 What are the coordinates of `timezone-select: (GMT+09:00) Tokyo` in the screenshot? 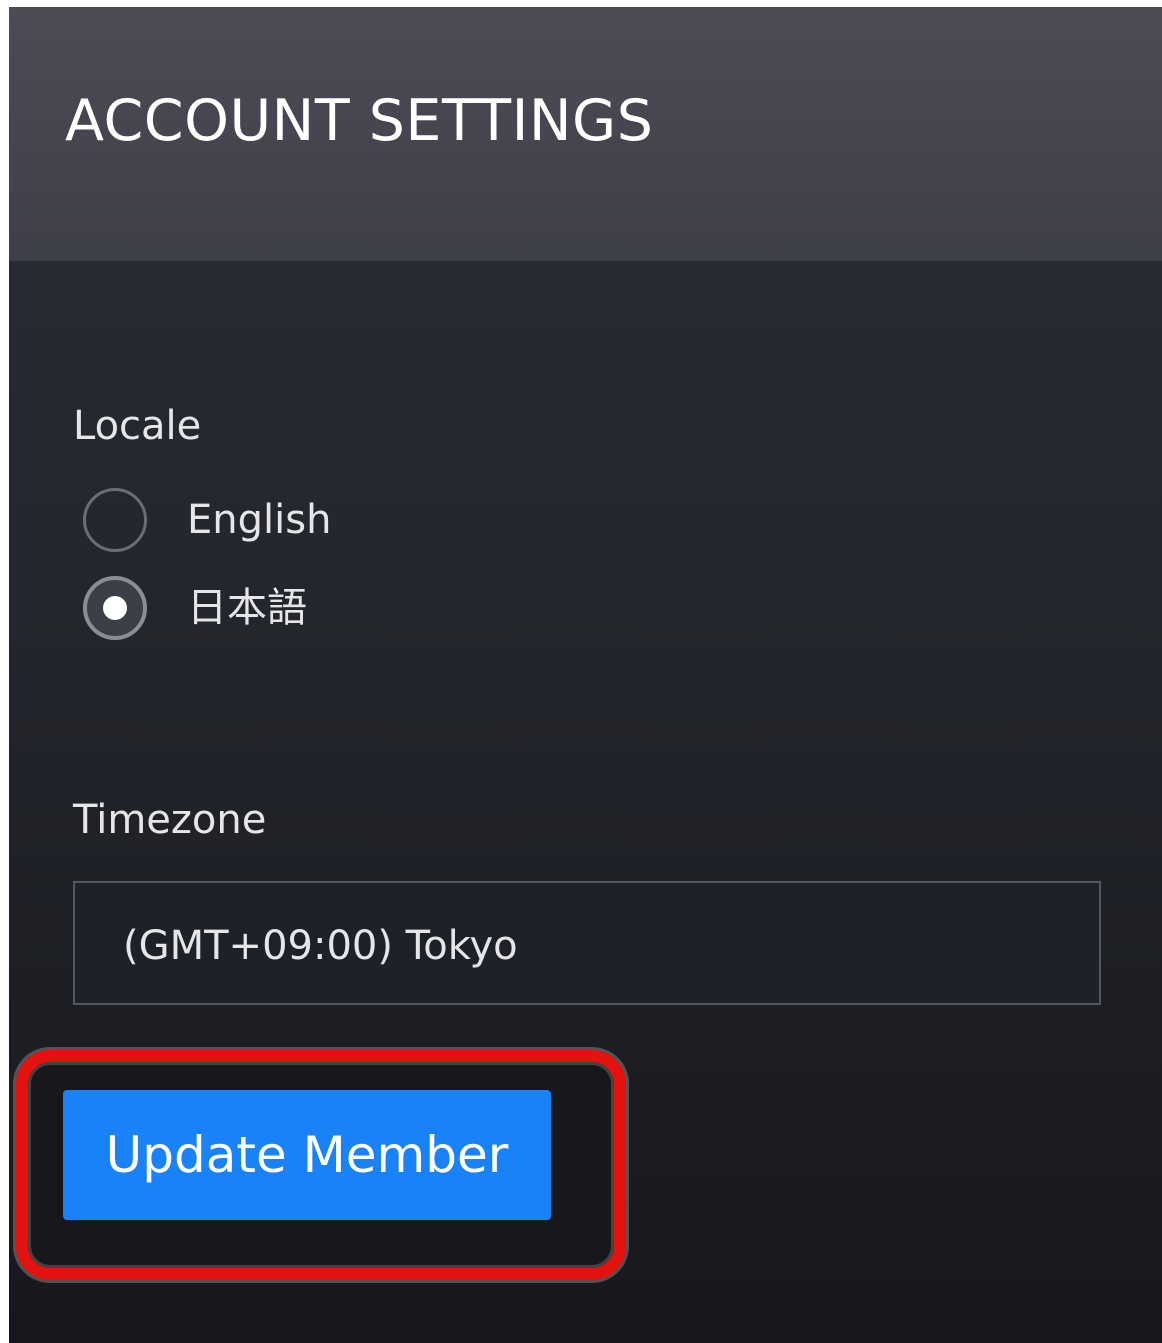 It's located at (587, 943).